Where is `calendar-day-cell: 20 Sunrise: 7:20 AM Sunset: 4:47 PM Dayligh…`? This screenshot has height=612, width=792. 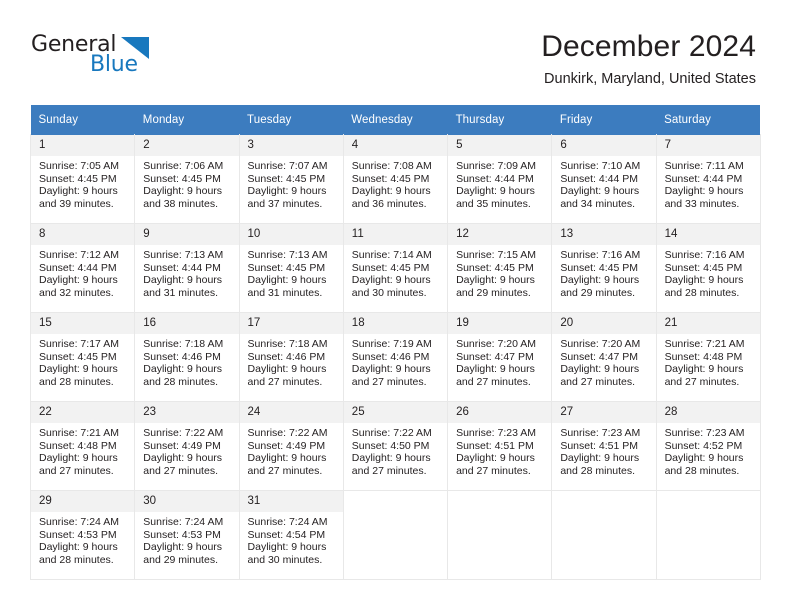
calendar-day-cell: 20 Sunrise: 7:20 AM Sunset: 4:47 PM Dayligh… is located at coordinates (604, 357).